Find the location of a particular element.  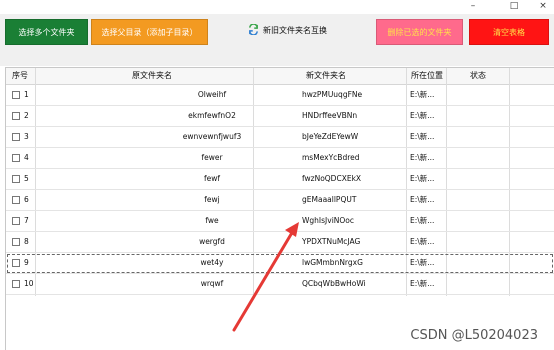

watermark: CSDN @L50204023 is located at coordinates (474, 335).